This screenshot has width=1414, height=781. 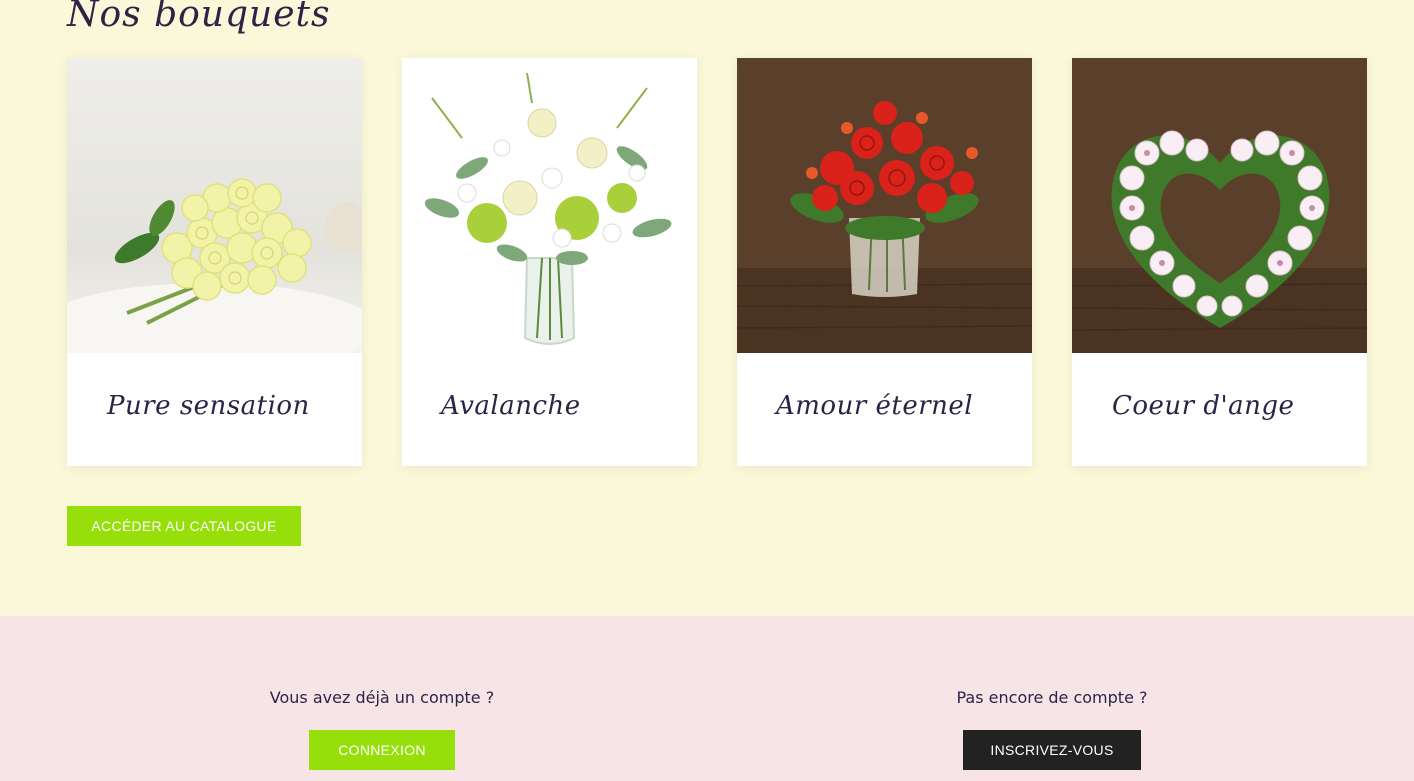 What do you see at coordinates (874, 406) in the screenshot?
I see `bouquet-title: Amour éternel` at bounding box center [874, 406].